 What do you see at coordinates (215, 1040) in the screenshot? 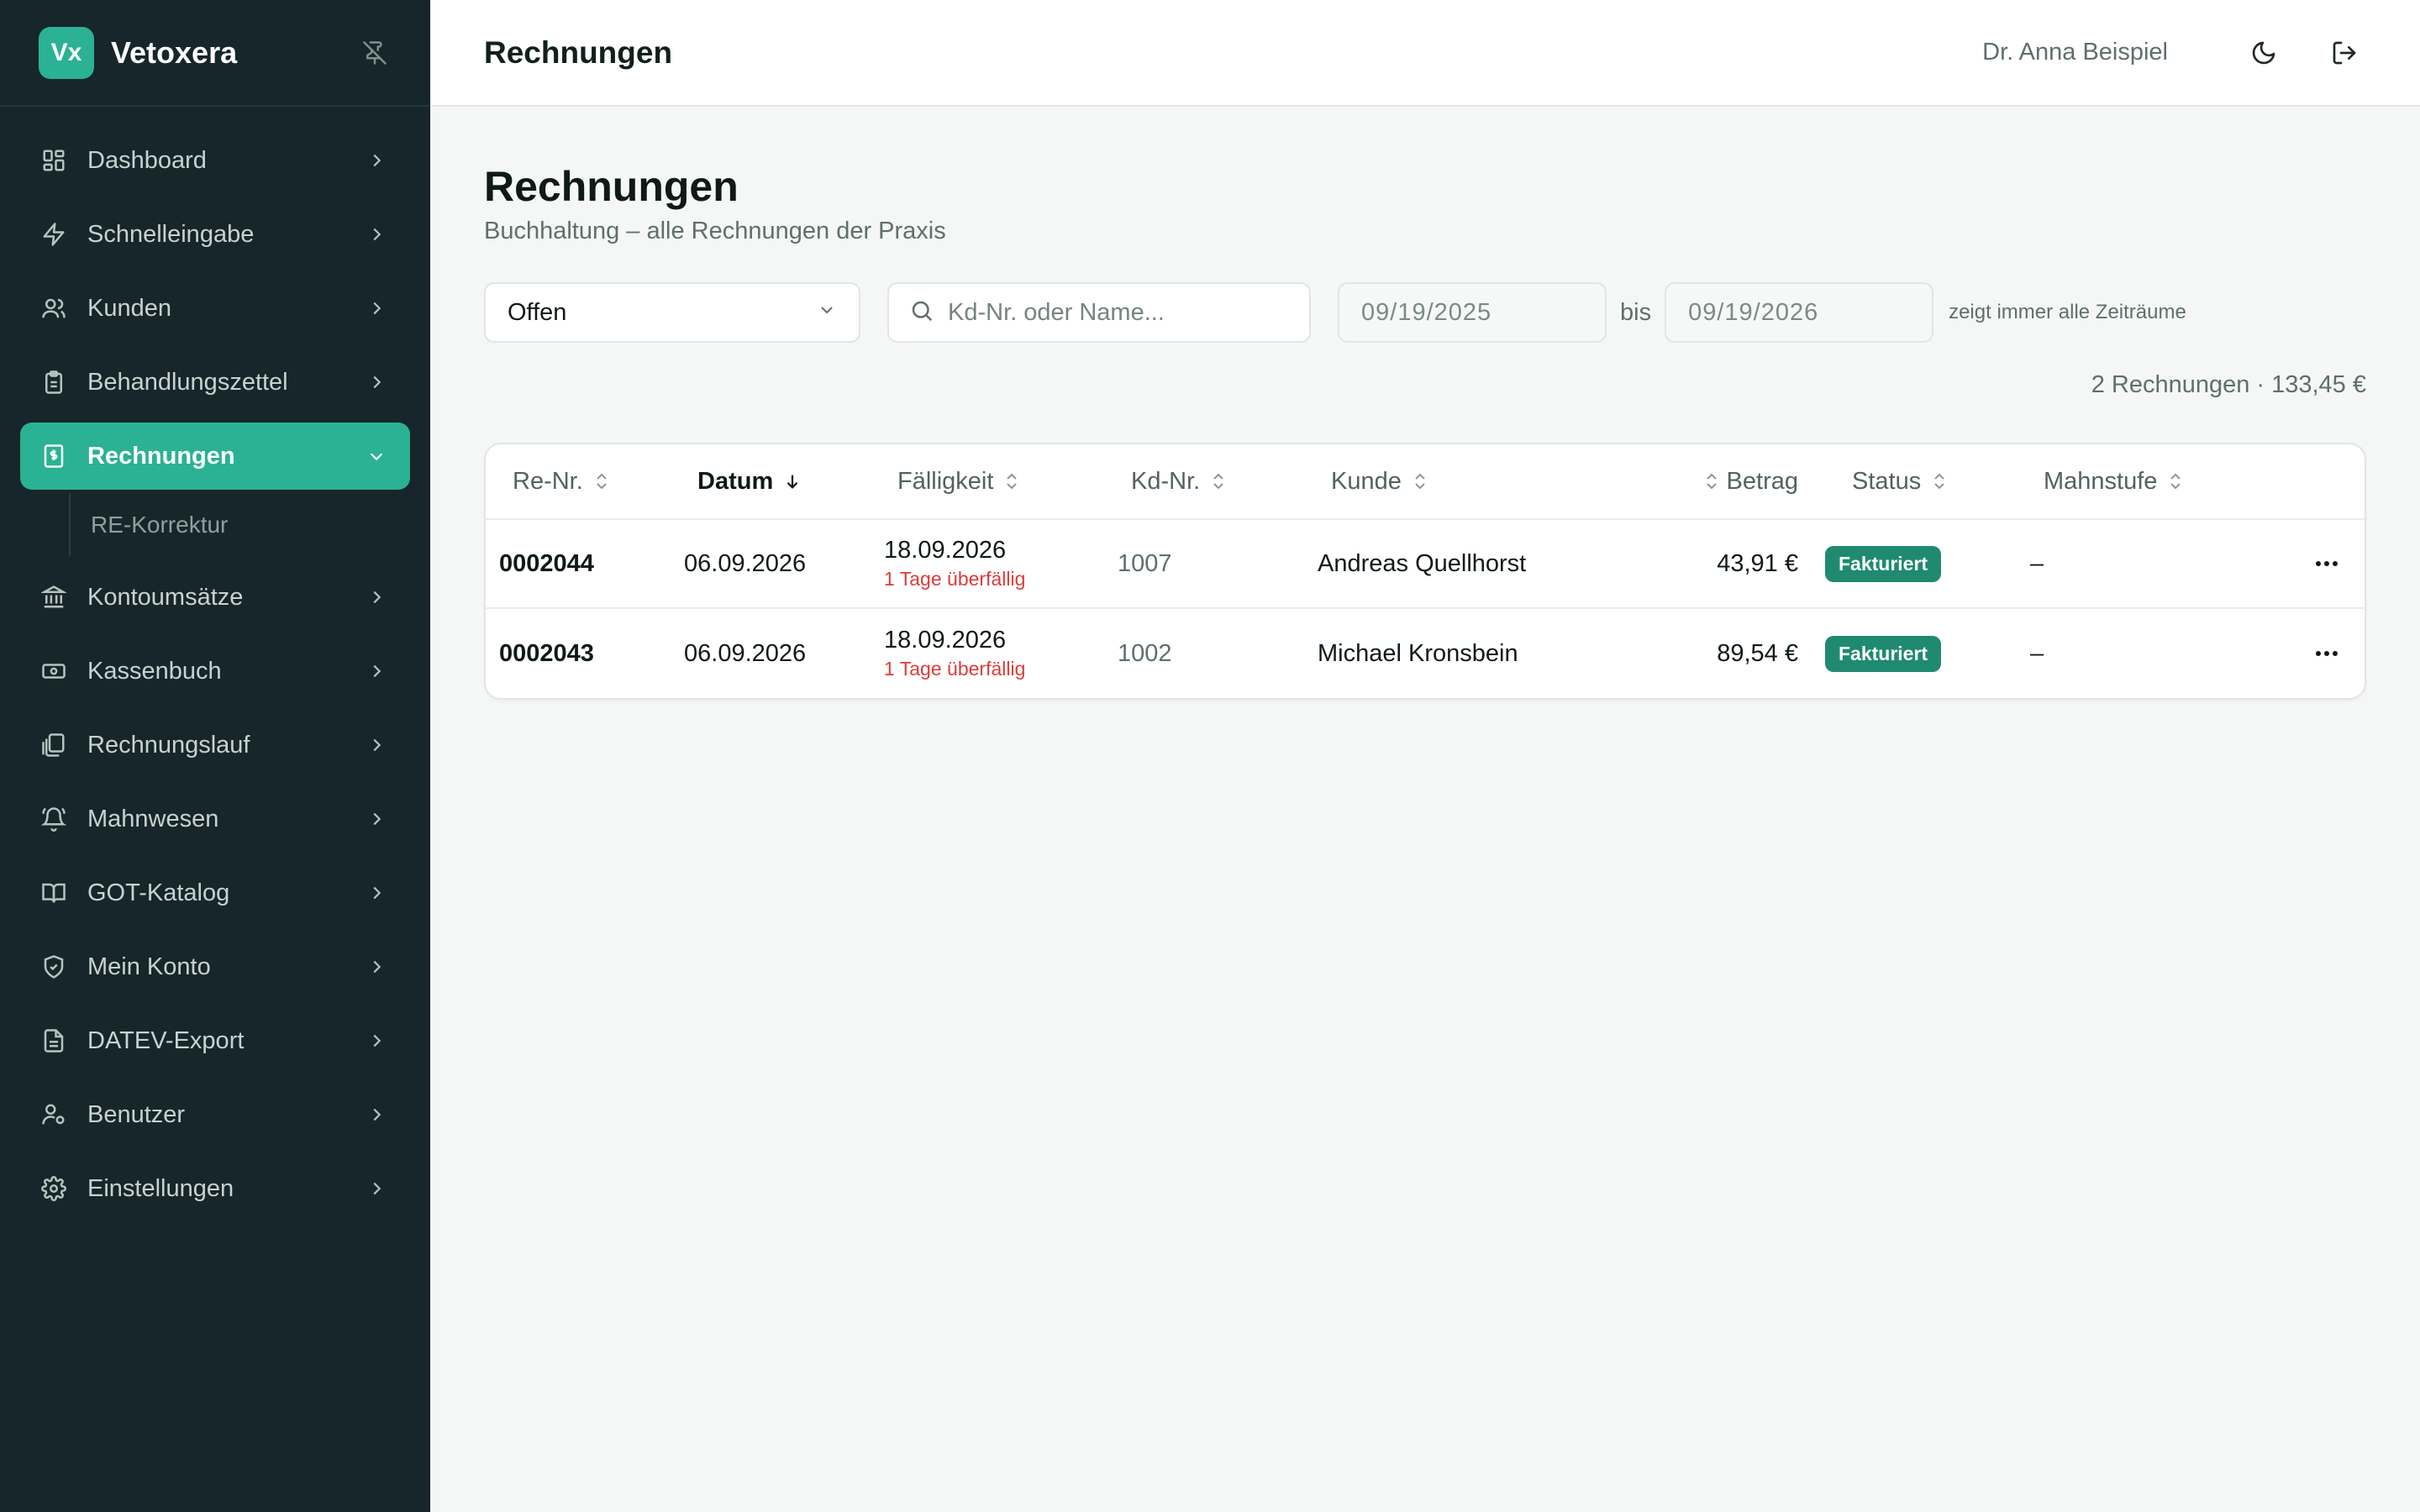
I see `sidebar-item-datev-export: DATEV-Export` at bounding box center [215, 1040].